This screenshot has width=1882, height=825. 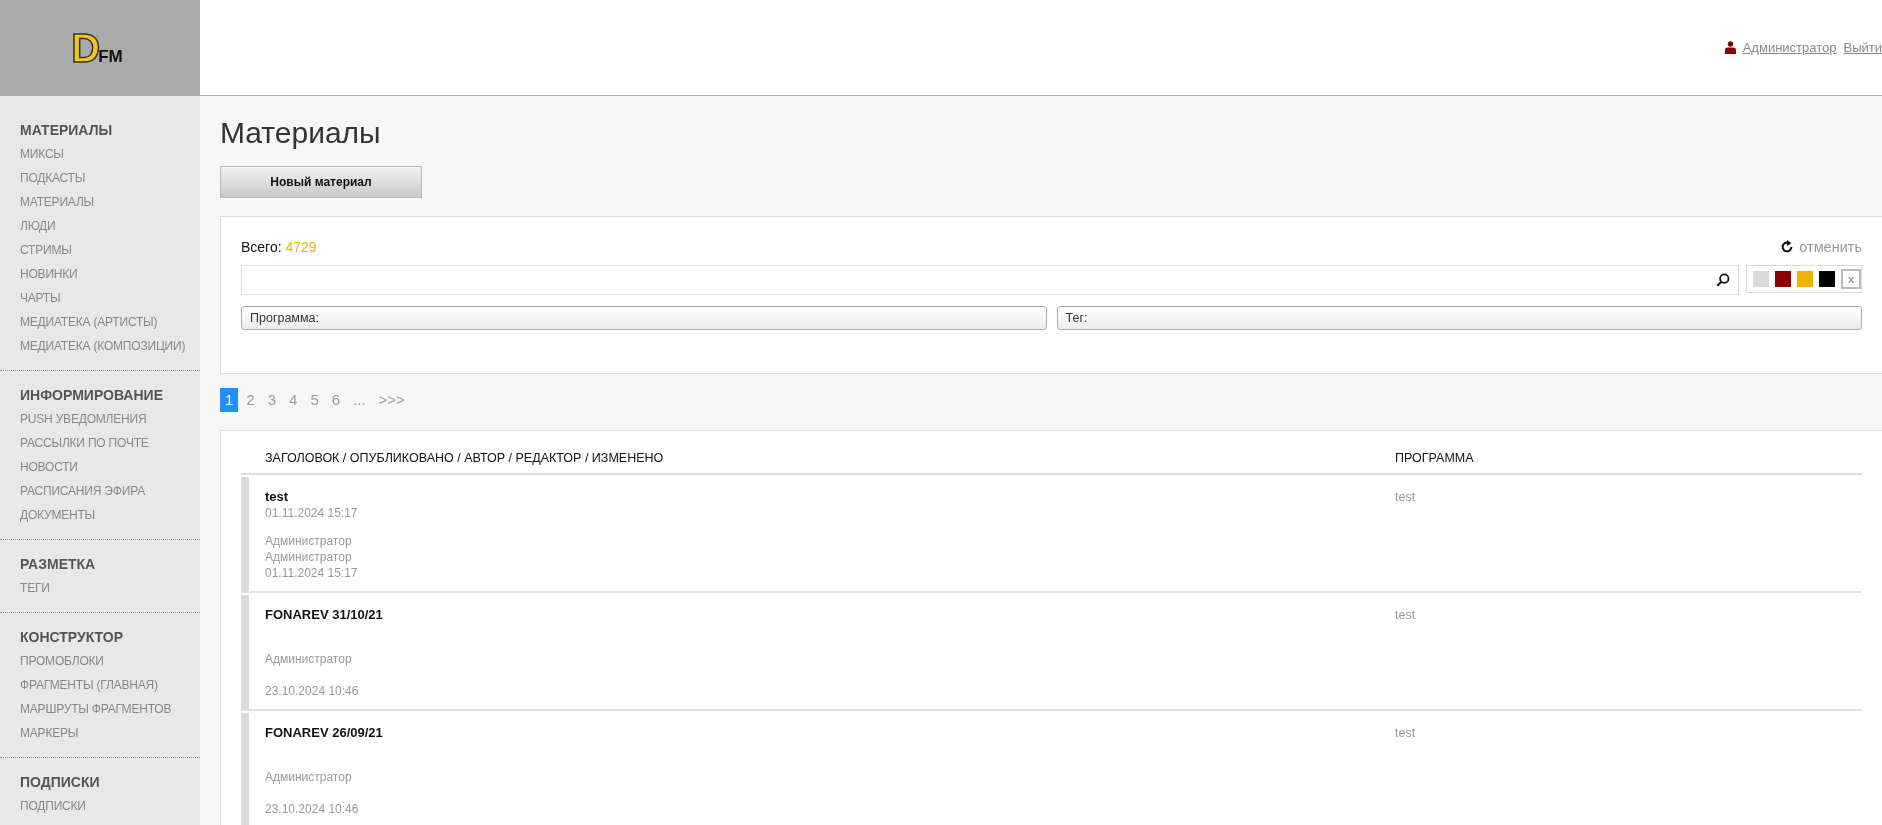 What do you see at coordinates (100, 322) in the screenshot?
I see `sidebar-item: МЕДИАТЕКА (АРТИСТЫ)` at bounding box center [100, 322].